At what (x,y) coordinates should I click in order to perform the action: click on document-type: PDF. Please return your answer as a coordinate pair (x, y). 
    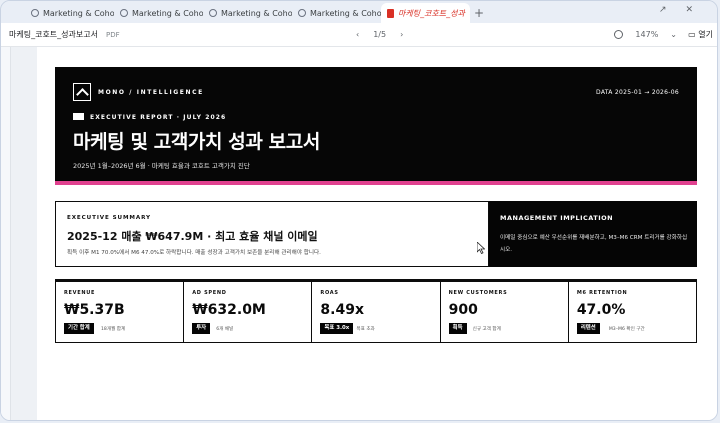
    Looking at the image, I should click on (112, 34).